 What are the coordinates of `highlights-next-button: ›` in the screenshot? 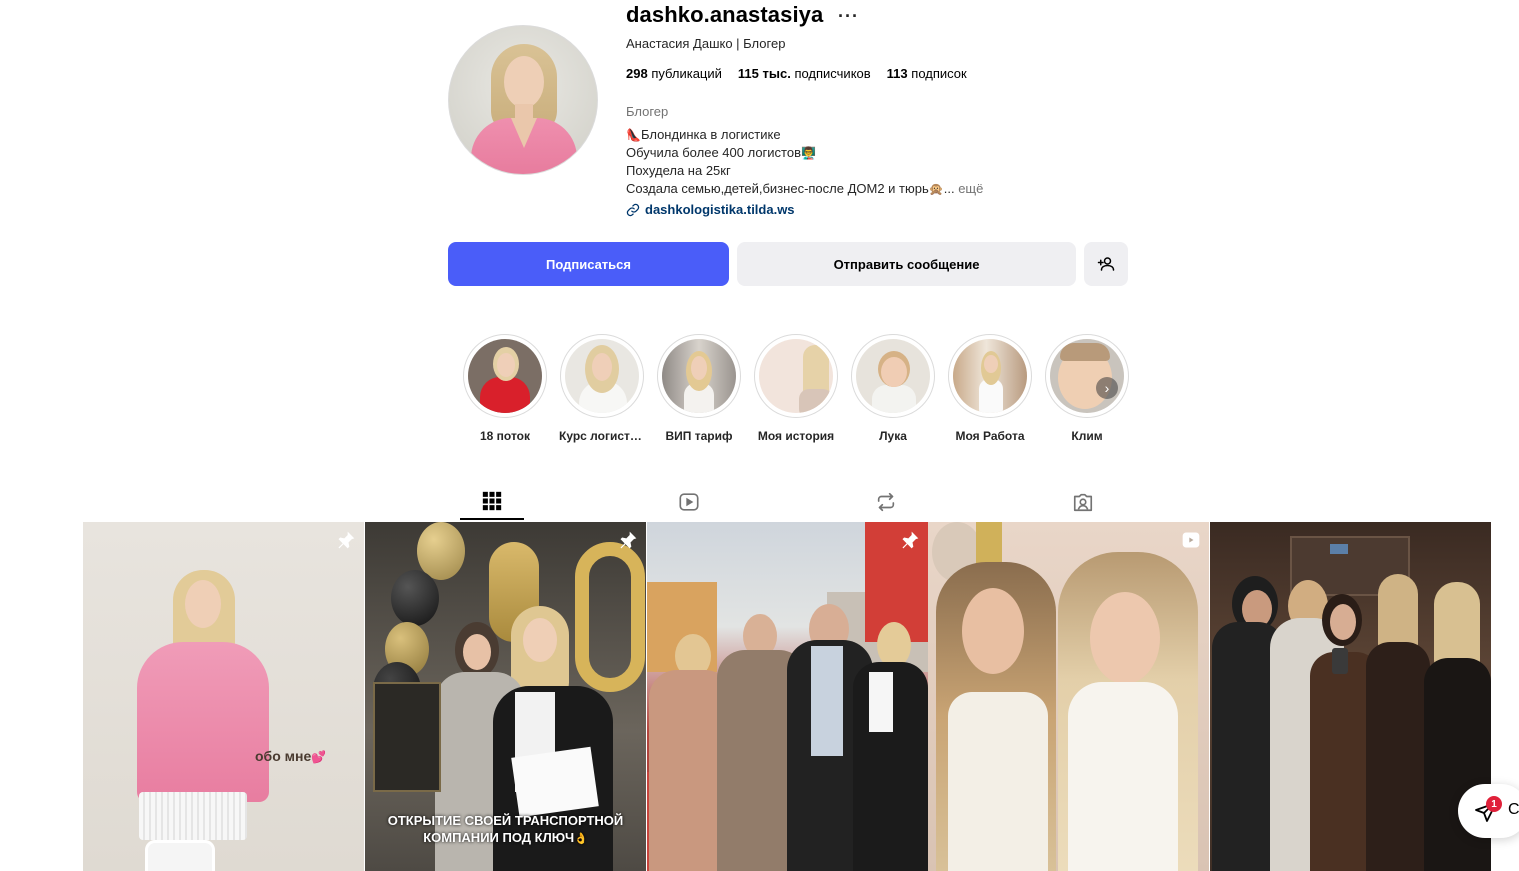 It's located at (1107, 388).